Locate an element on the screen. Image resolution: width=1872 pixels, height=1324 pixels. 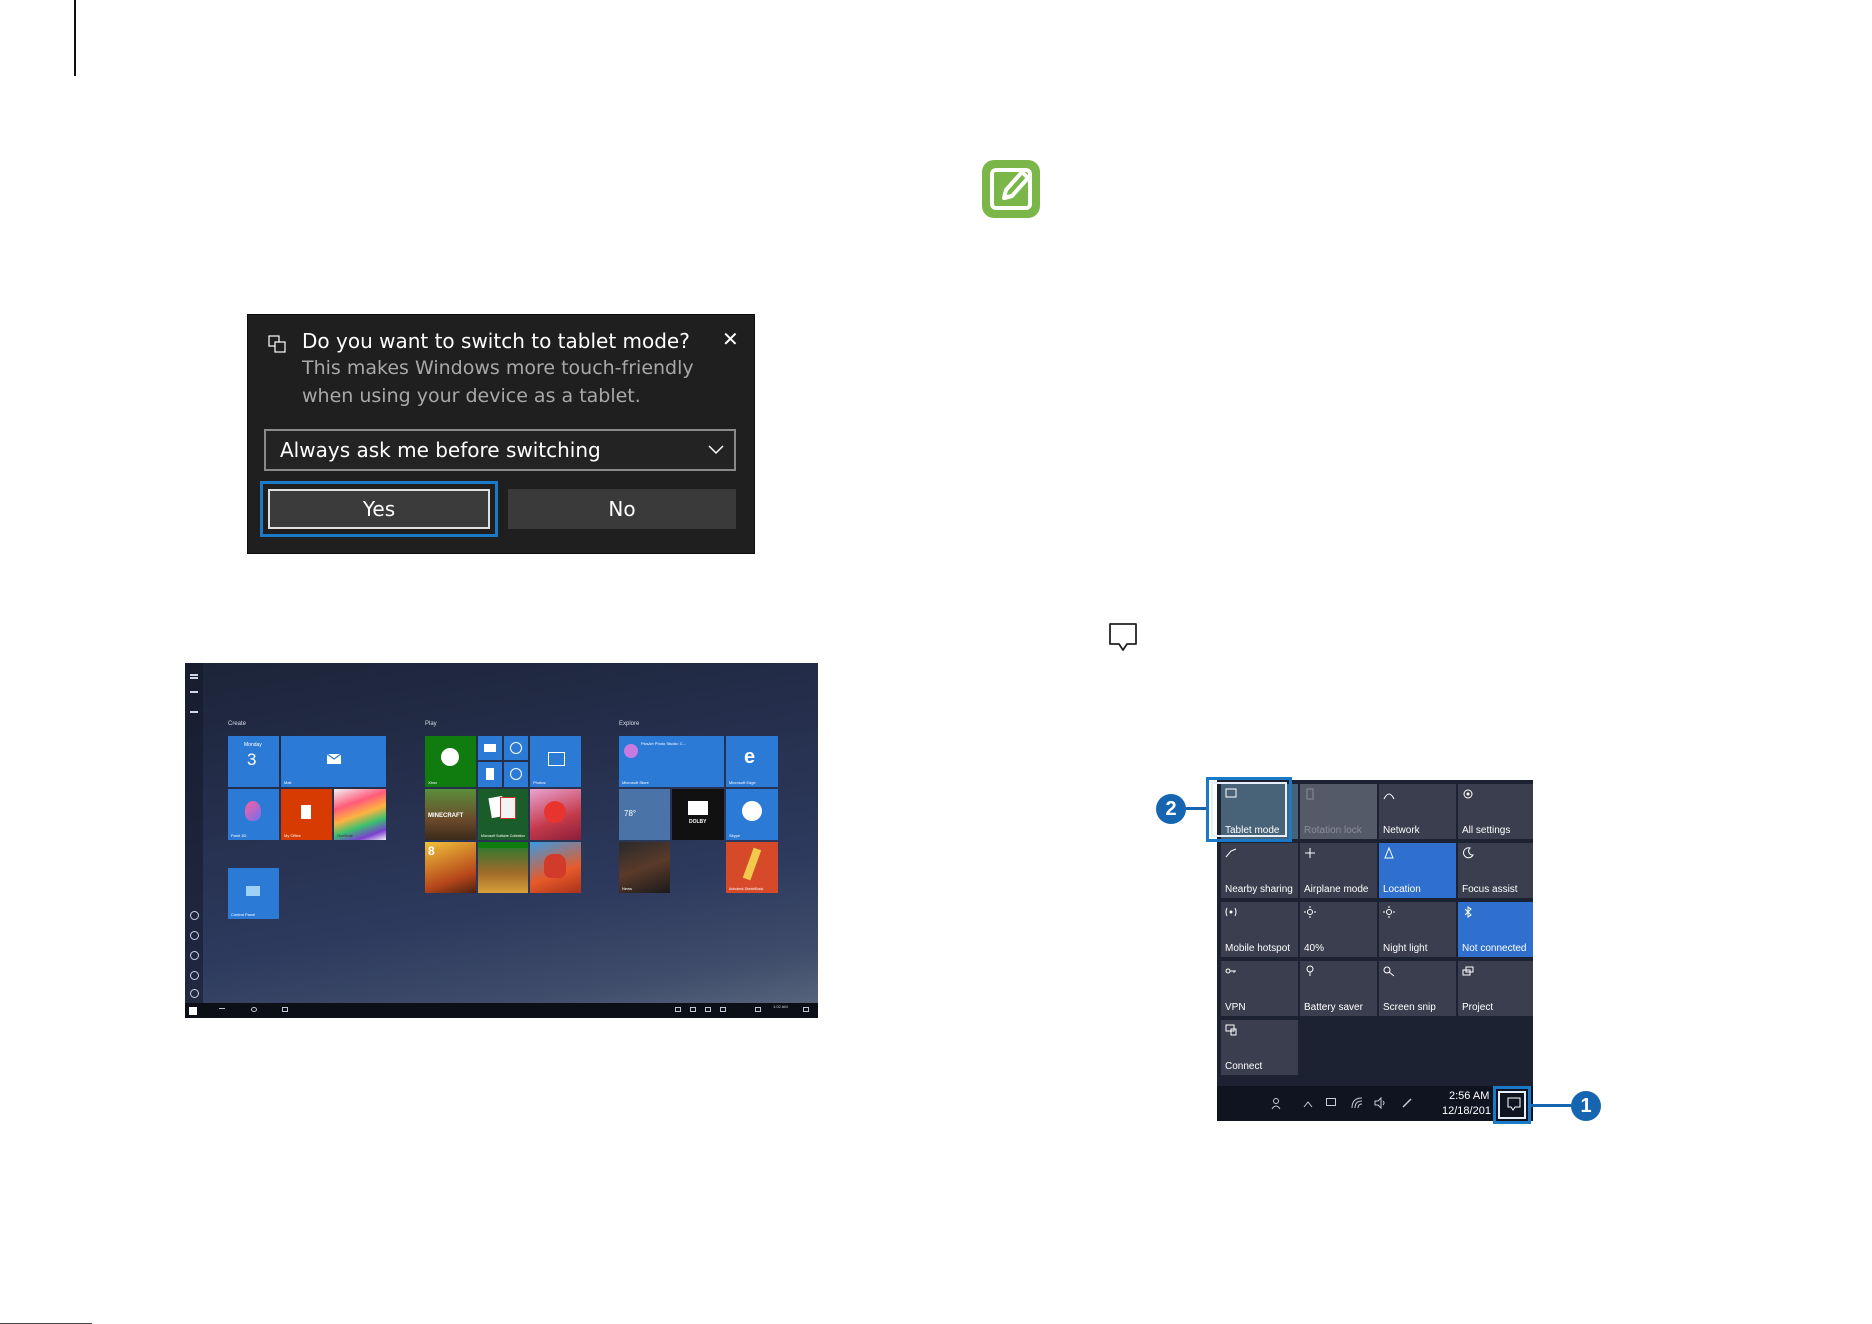
search-icon is located at coordinates (254, 1009).